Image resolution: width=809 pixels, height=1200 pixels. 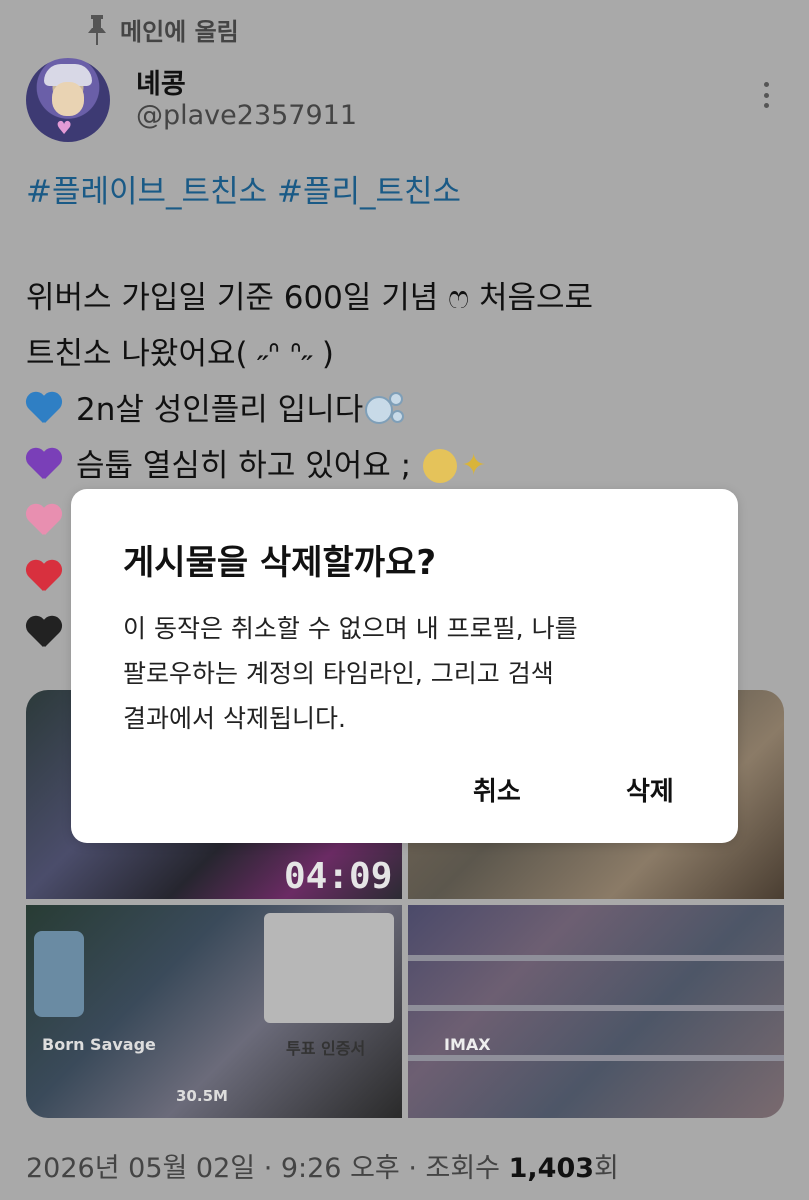 I want to click on more-options-icon, so click(x=766, y=95).